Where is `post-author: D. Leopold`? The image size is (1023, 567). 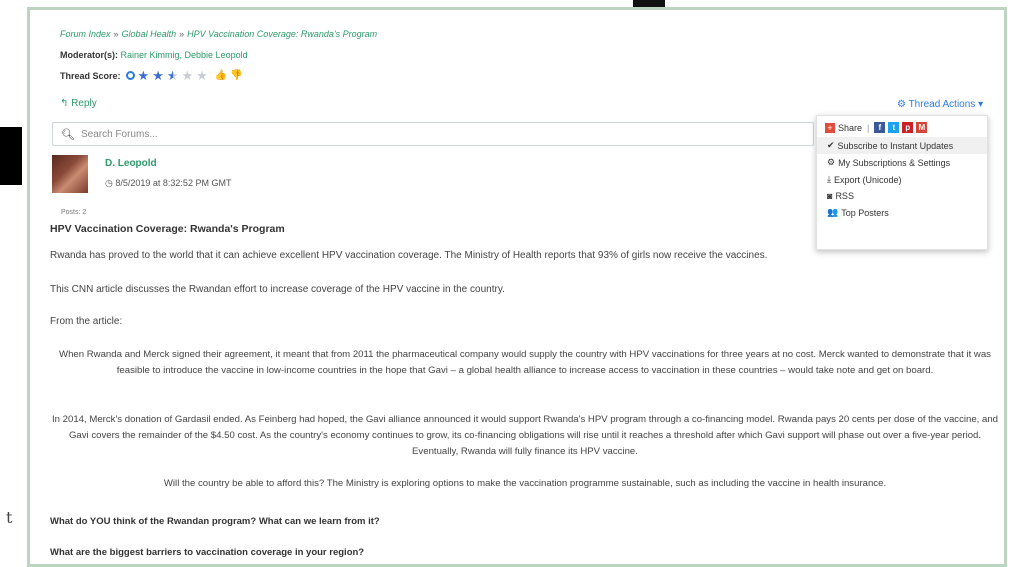 post-author: D. Leopold is located at coordinates (131, 163).